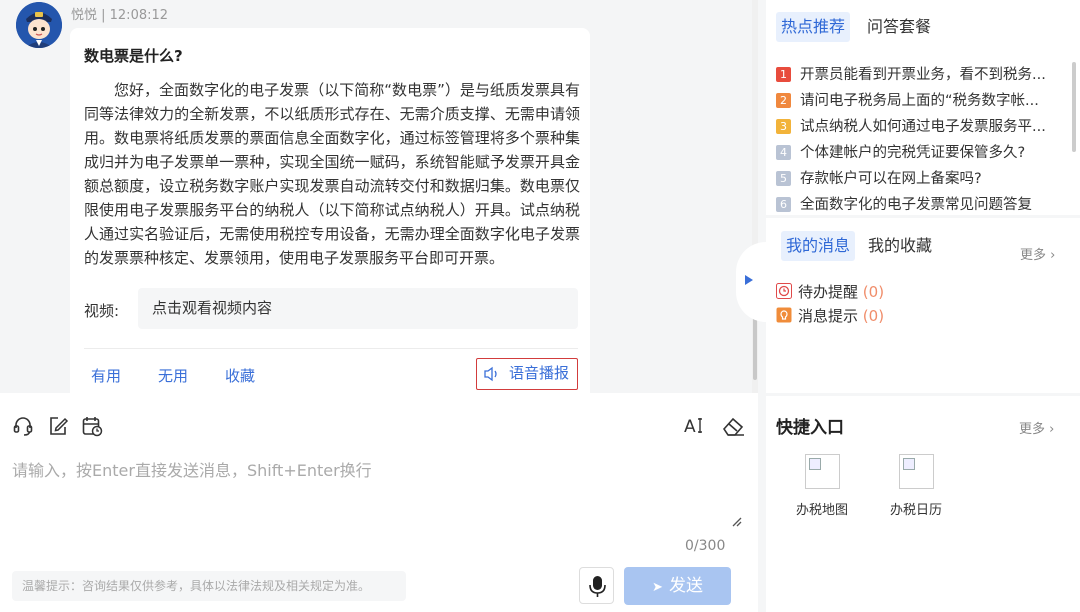 This screenshot has width=1080, height=612. Describe the element at coordinates (749, 280) in the screenshot. I see `triangle-right-icon` at that location.